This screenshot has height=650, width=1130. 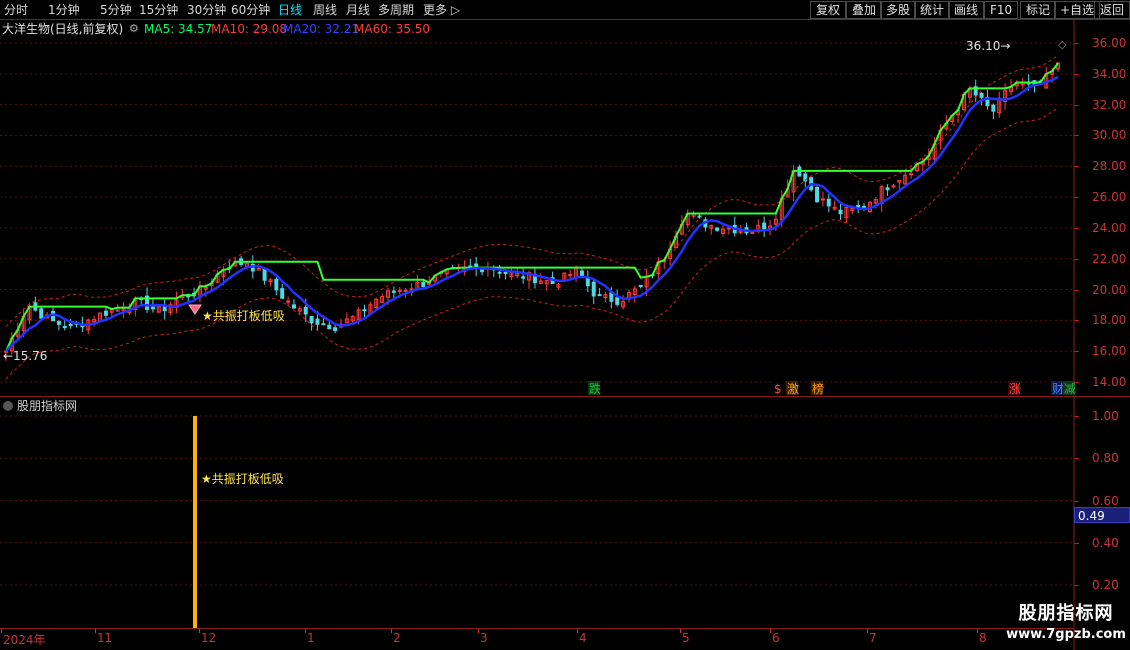 What do you see at coordinates (1066, 625) in the screenshot?
I see `watermark: 股朋指标网 www.7gpzb.com` at bounding box center [1066, 625].